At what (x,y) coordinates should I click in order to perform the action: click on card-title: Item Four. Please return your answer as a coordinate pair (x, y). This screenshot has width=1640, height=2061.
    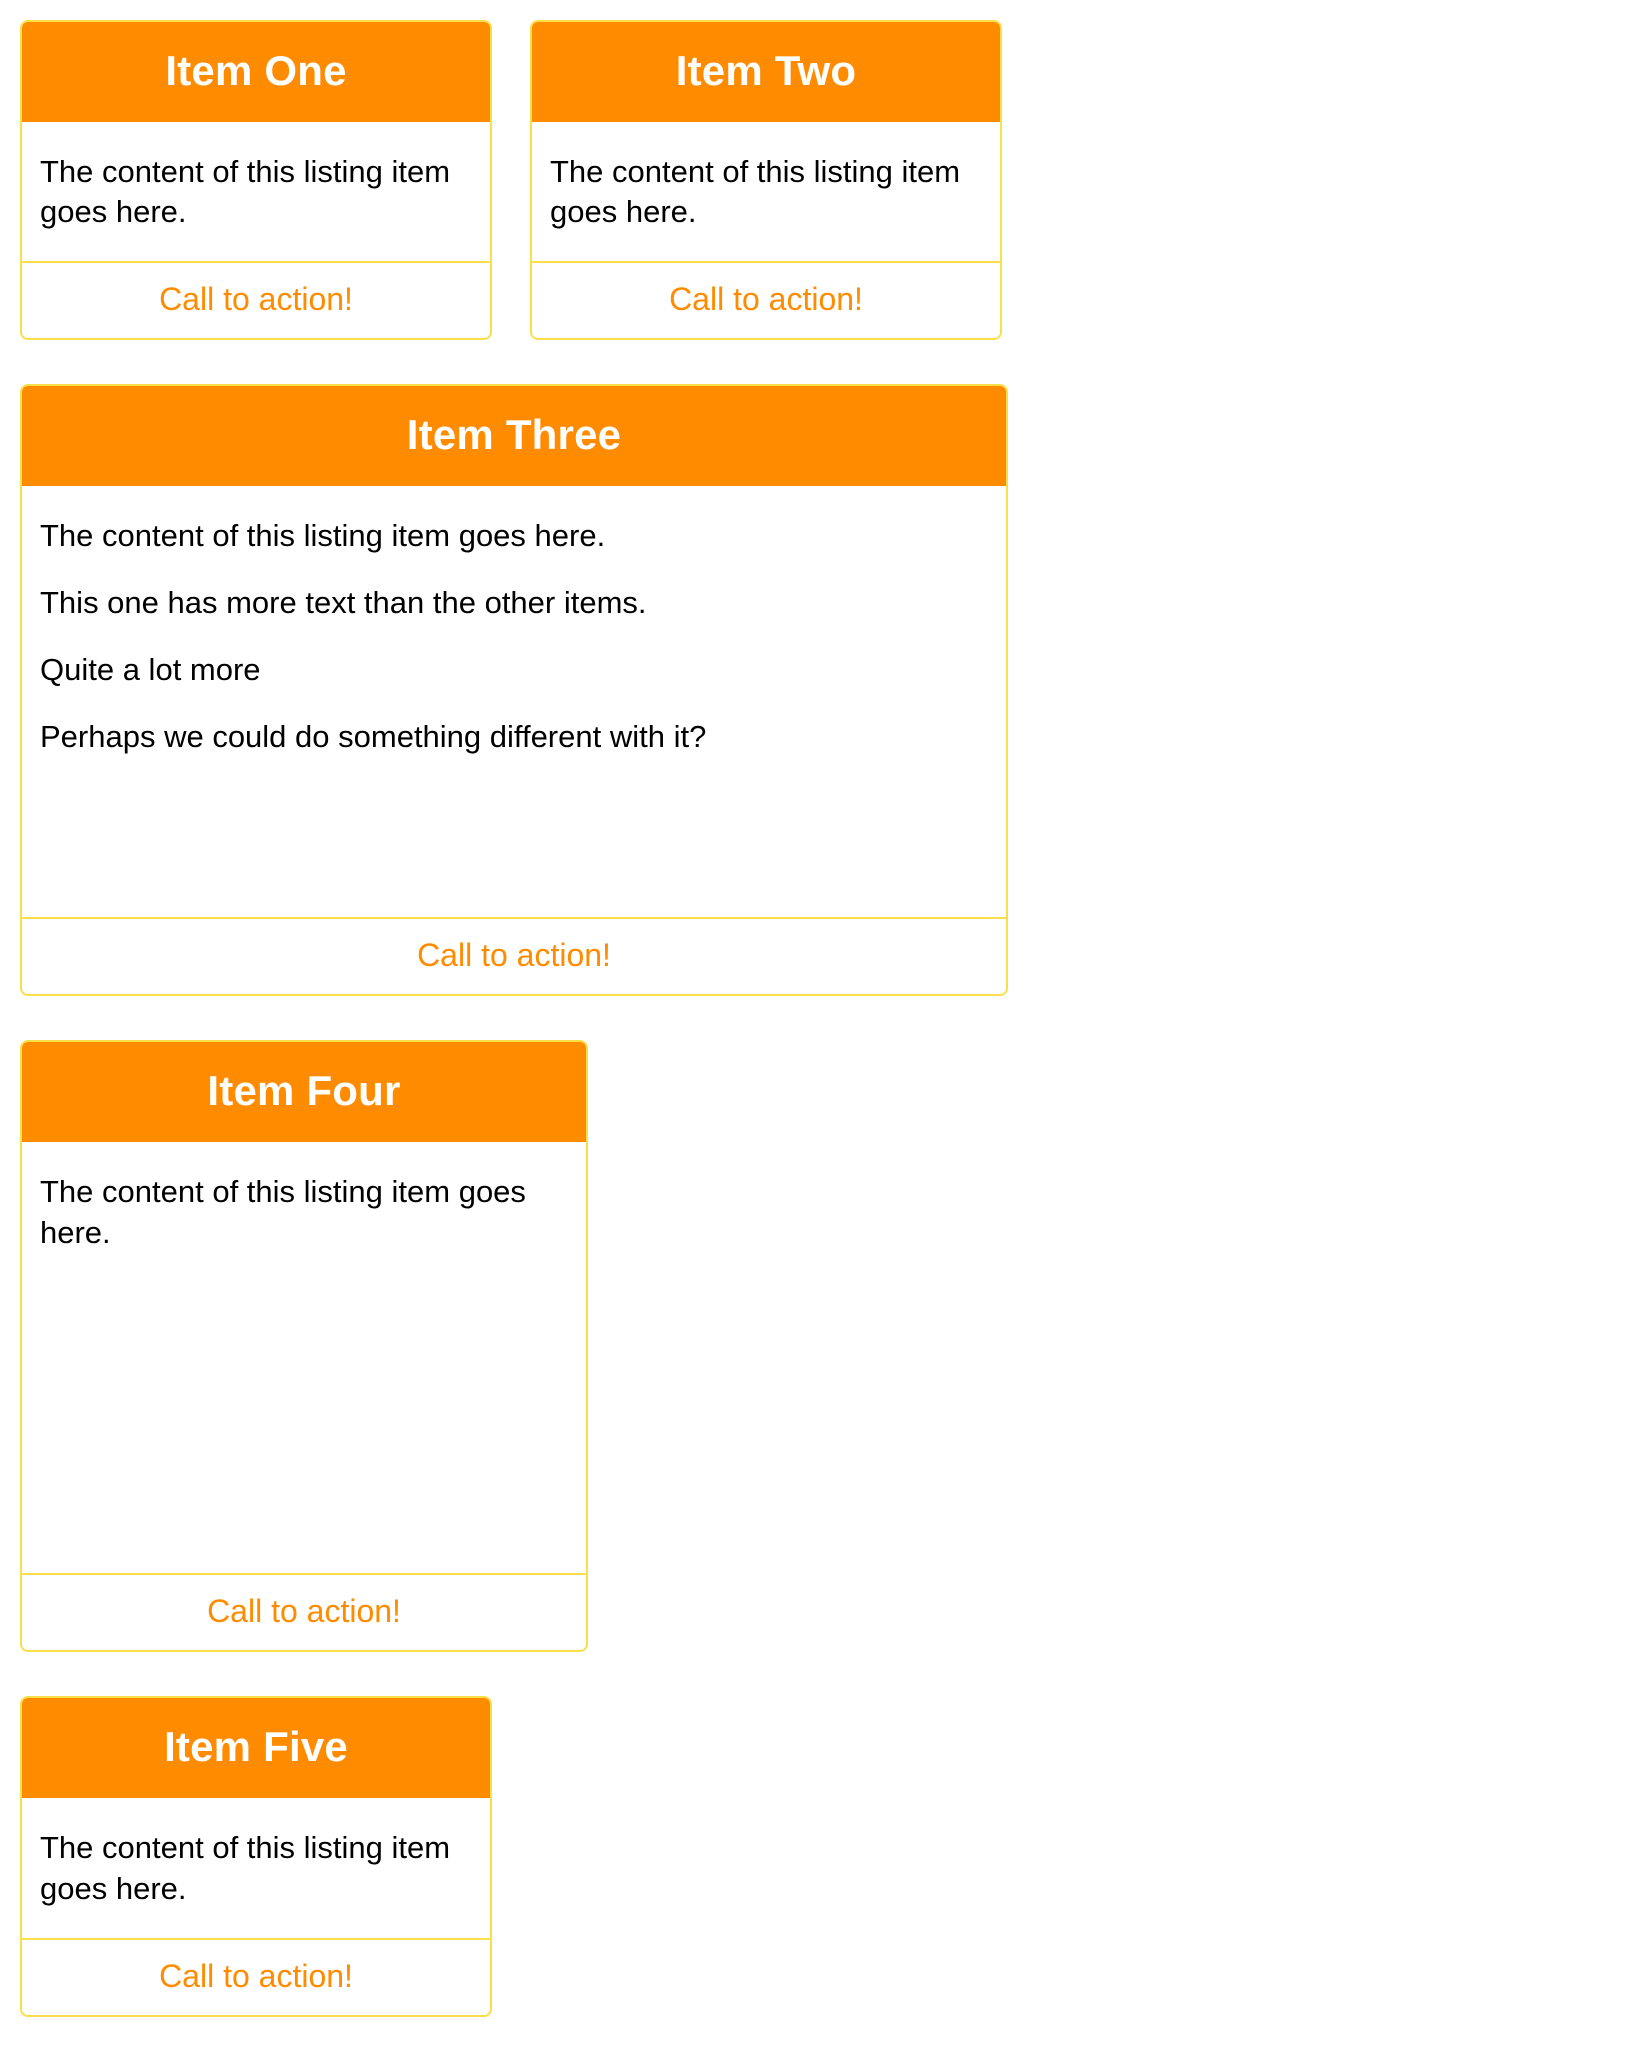
    Looking at the image, I should click on (304, 1091).